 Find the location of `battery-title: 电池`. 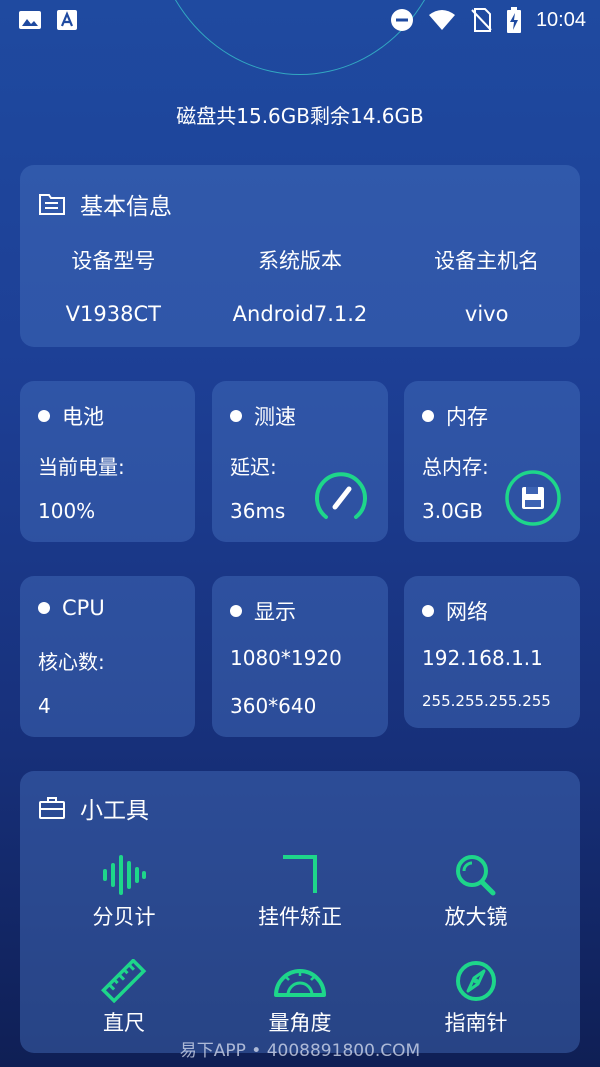

battery-title: 电池 is located at coordinates (83, 417).